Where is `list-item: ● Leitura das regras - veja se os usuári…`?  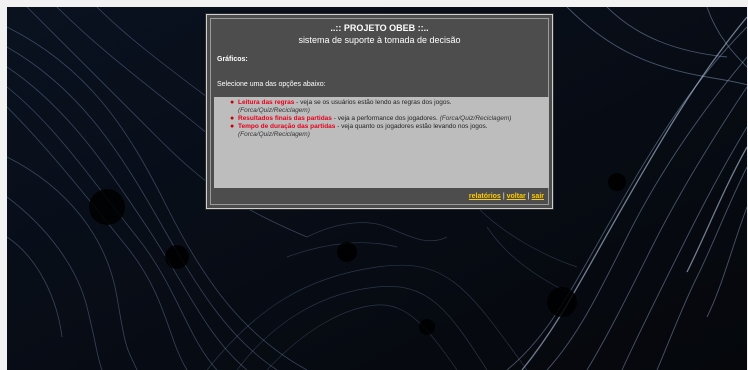
list-item: ● Leitura das regras - veja se os usuári… is located at coordinates (389, 107).